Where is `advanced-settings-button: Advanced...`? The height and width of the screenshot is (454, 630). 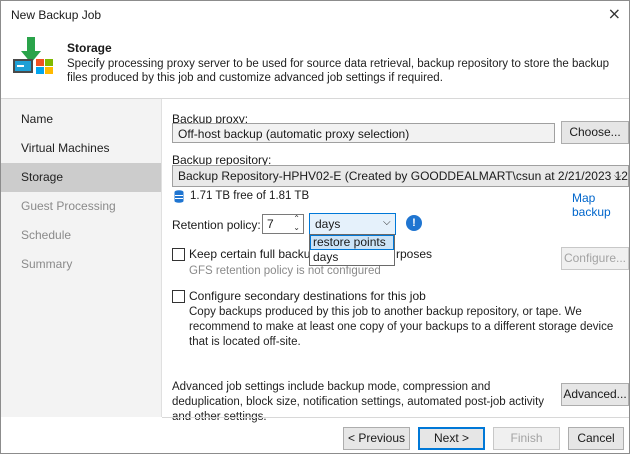
advanced-settings-button: Advanced... is located at coordinates (595, 394).